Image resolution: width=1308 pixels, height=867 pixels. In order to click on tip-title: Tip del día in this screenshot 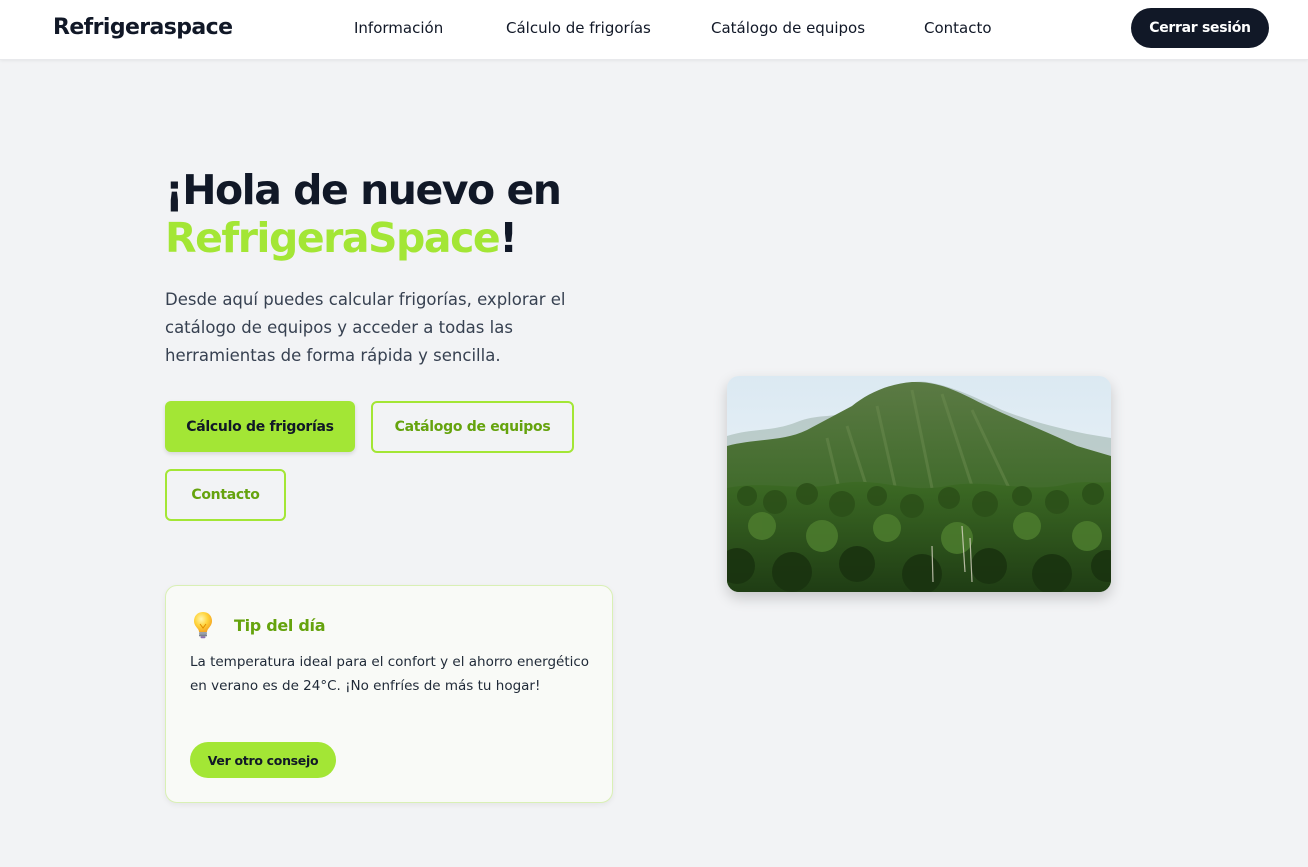, I will do `click(280, 625)`.